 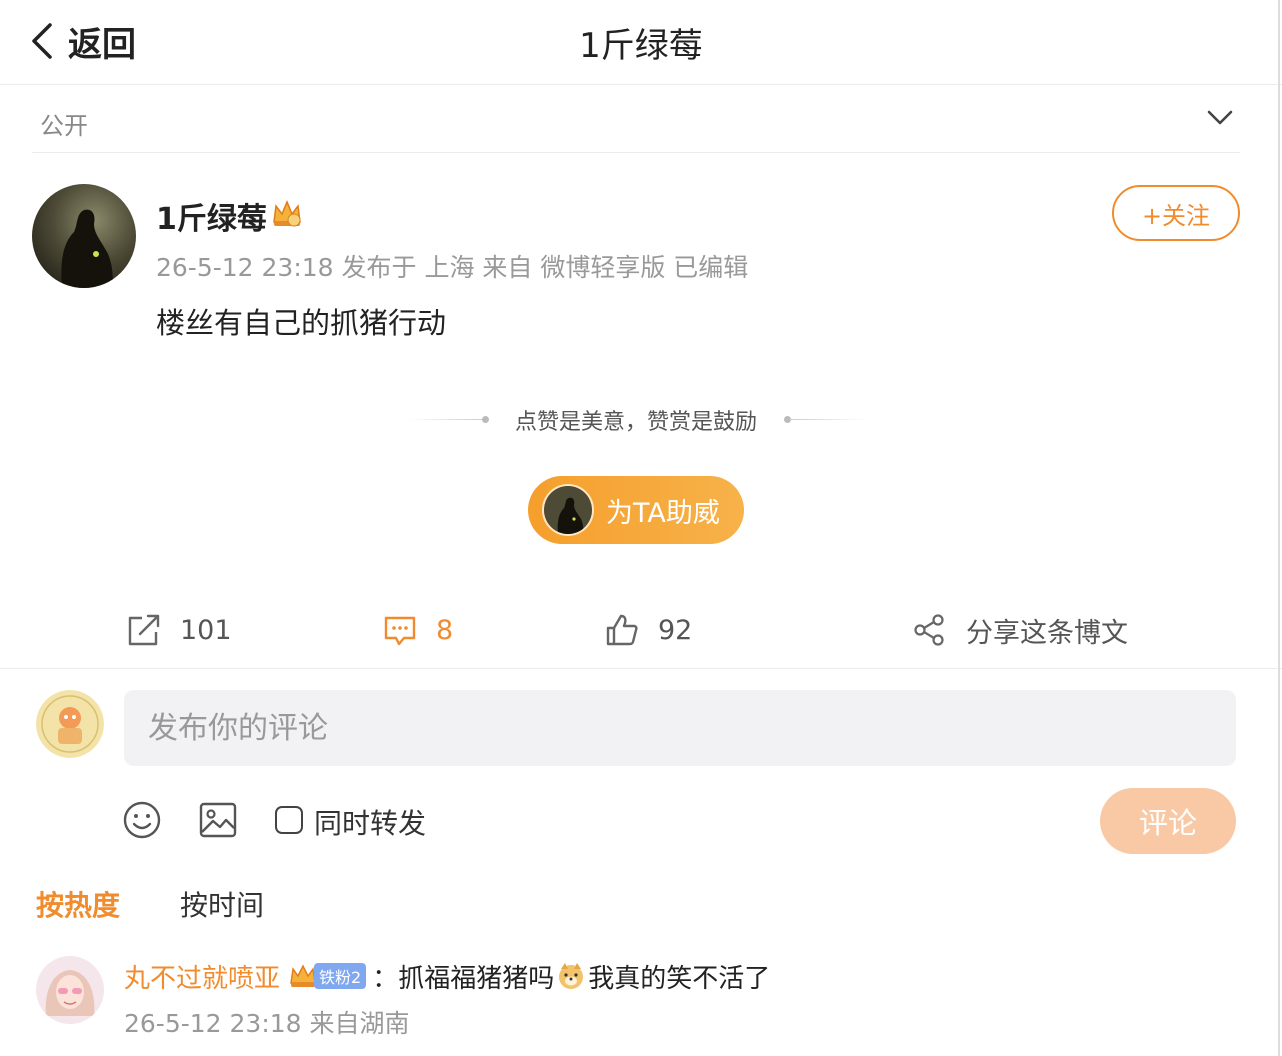 What do you see at coordinates (179, 630) in the screenshot?
I see `repost-button: 101` at bounding box center [179, 630].